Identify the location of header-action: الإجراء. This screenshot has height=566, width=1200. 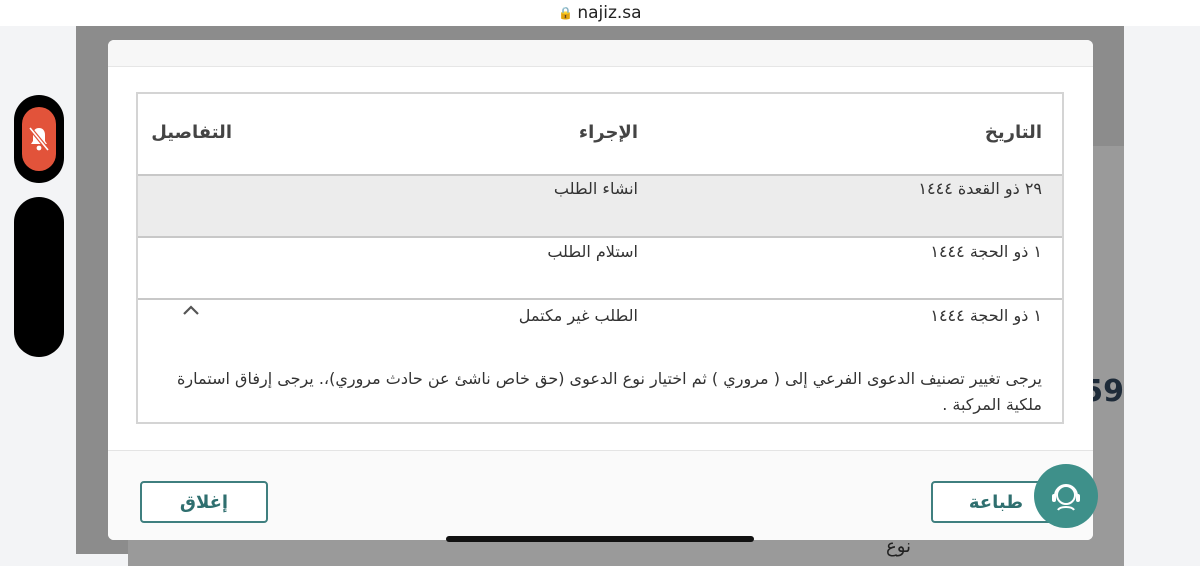
(608, 132).